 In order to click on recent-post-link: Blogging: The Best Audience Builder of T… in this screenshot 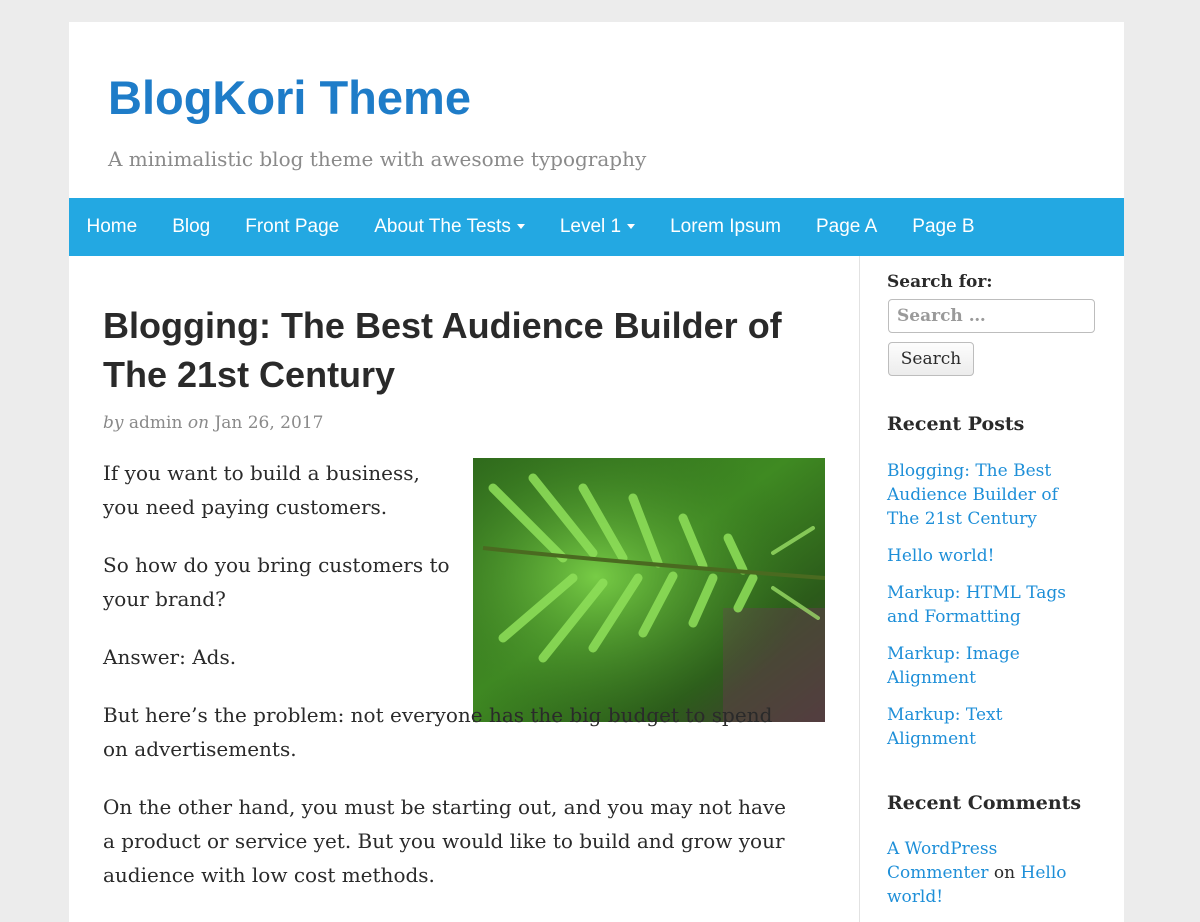, I will do `click(972, 495)`.